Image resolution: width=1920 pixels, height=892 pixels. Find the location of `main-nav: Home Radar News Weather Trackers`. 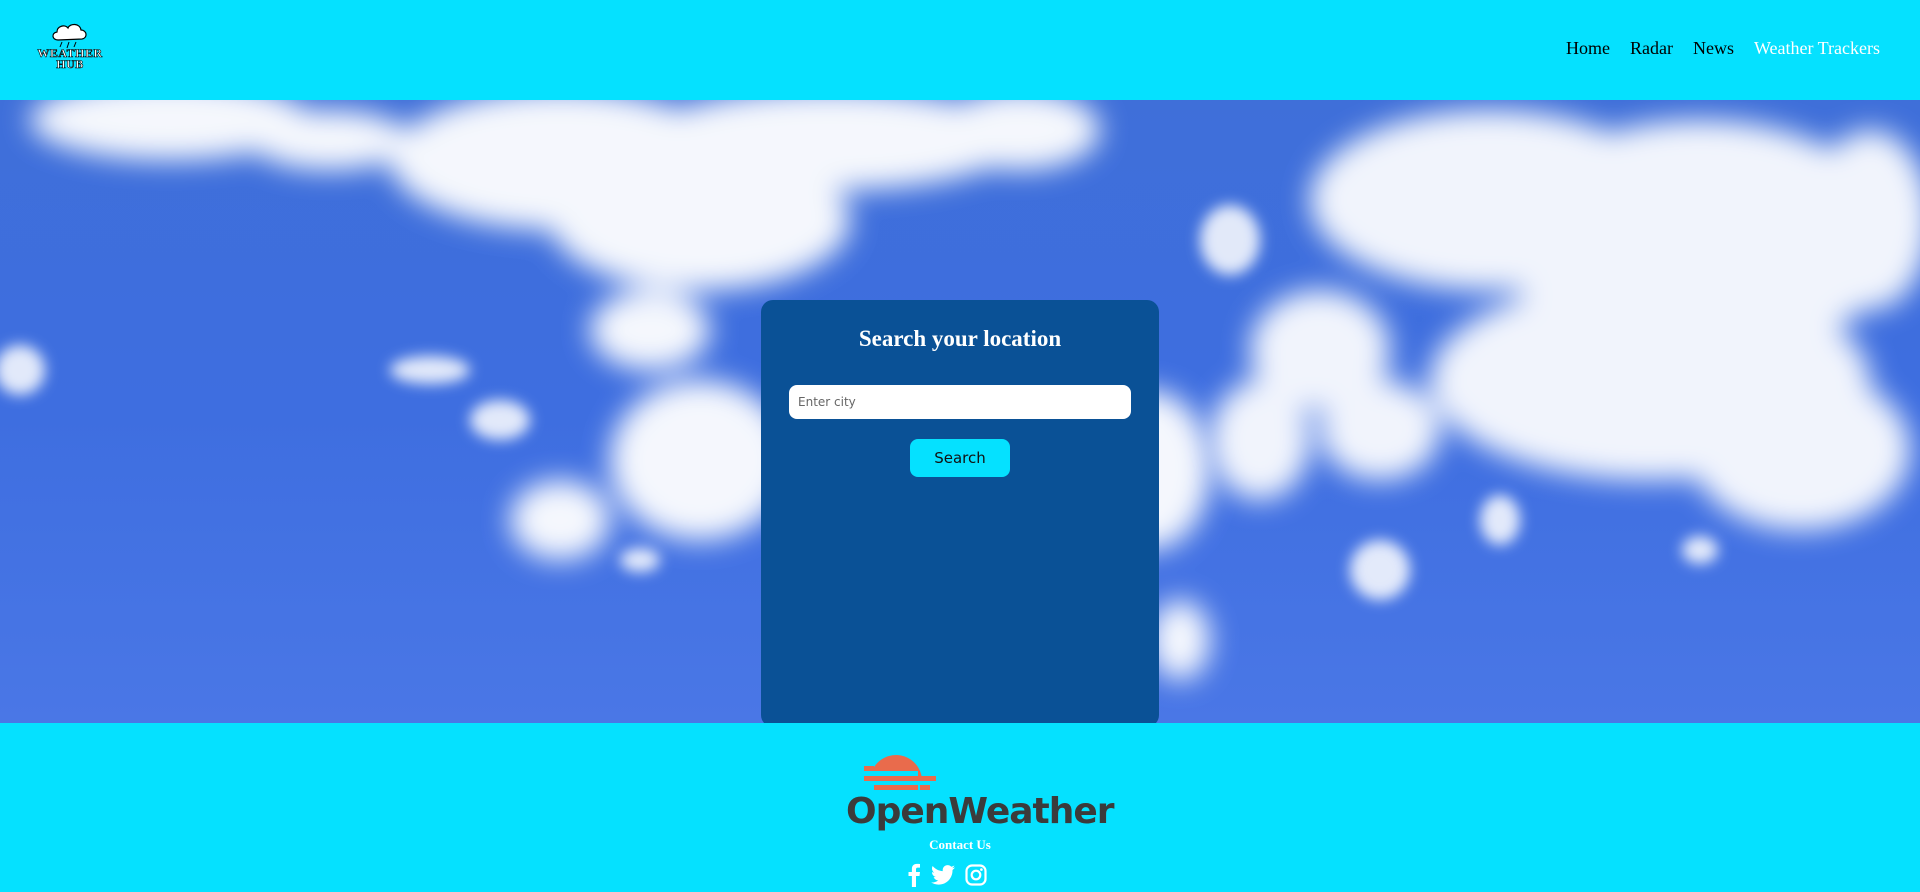

main-nav: Home Radar News Weather Trackers is located at coordinates (1723, 48).